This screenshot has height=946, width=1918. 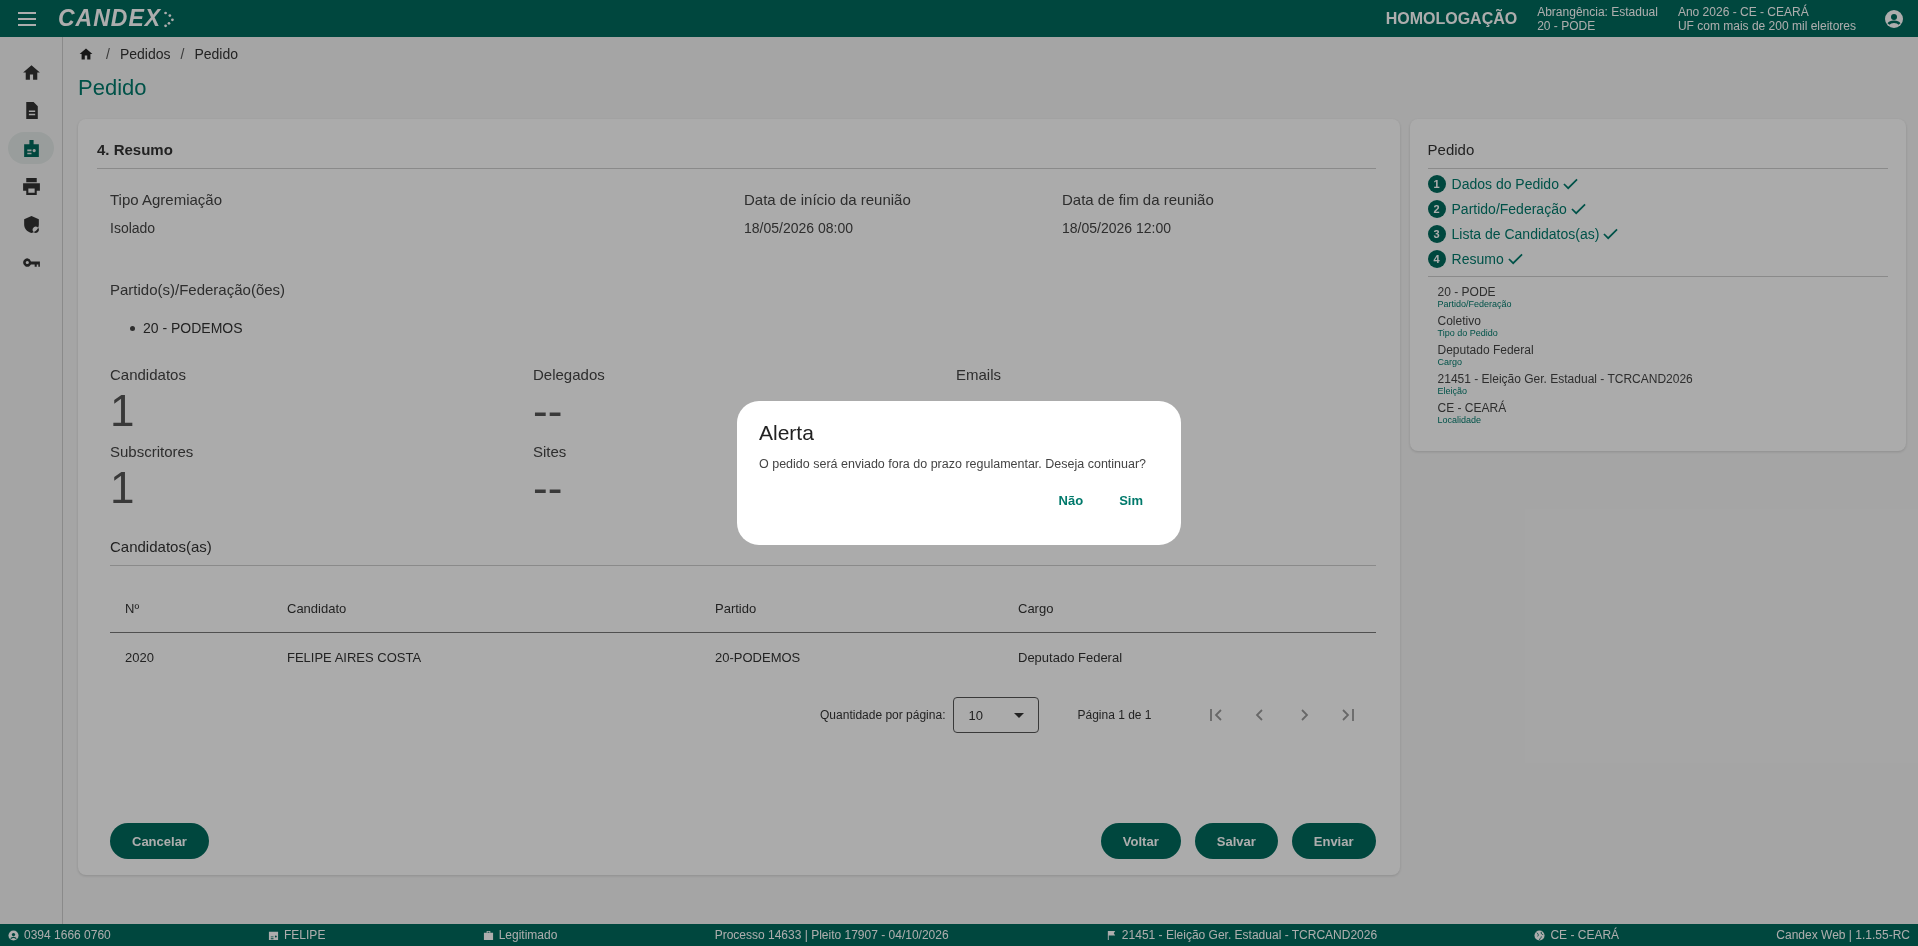 I want to click on sidebar-item, so click(x=31, y=148).